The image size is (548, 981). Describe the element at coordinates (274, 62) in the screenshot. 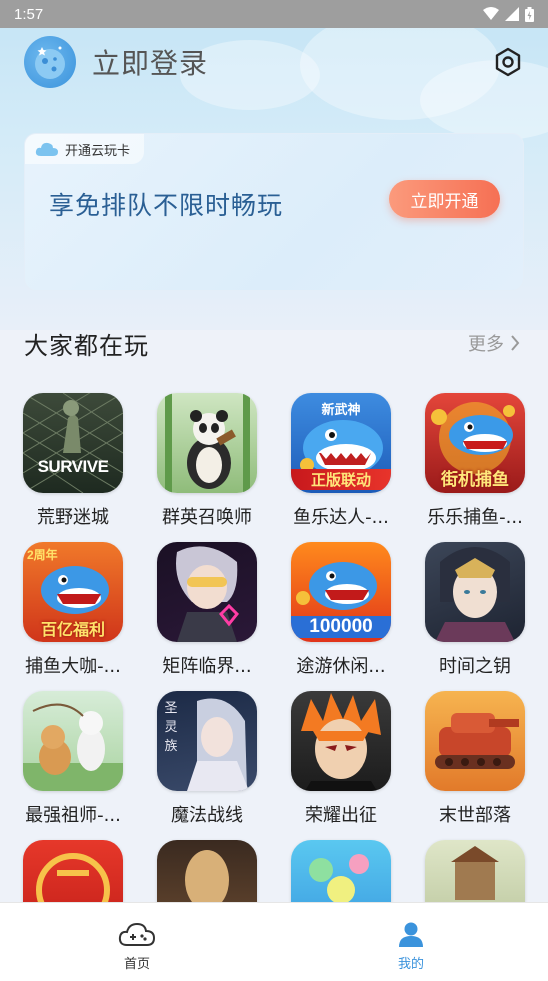

I see `profile-header: 立即登录` at that location.